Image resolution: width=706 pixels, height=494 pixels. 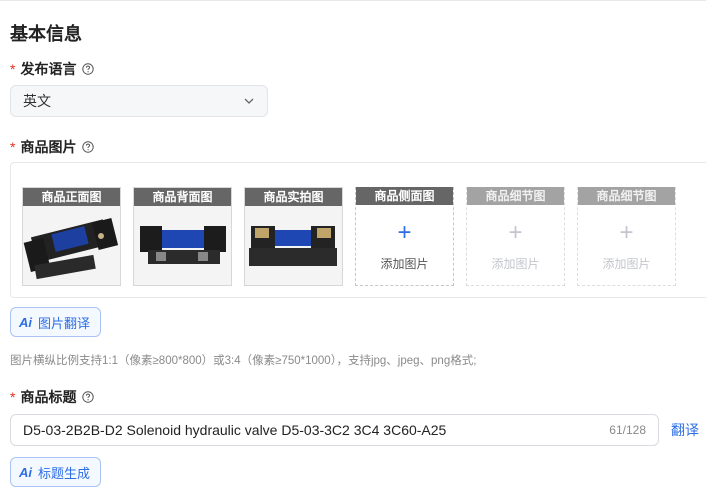 I want to click on image-slot-front: 商品正面图, so click(x=71, y=236).